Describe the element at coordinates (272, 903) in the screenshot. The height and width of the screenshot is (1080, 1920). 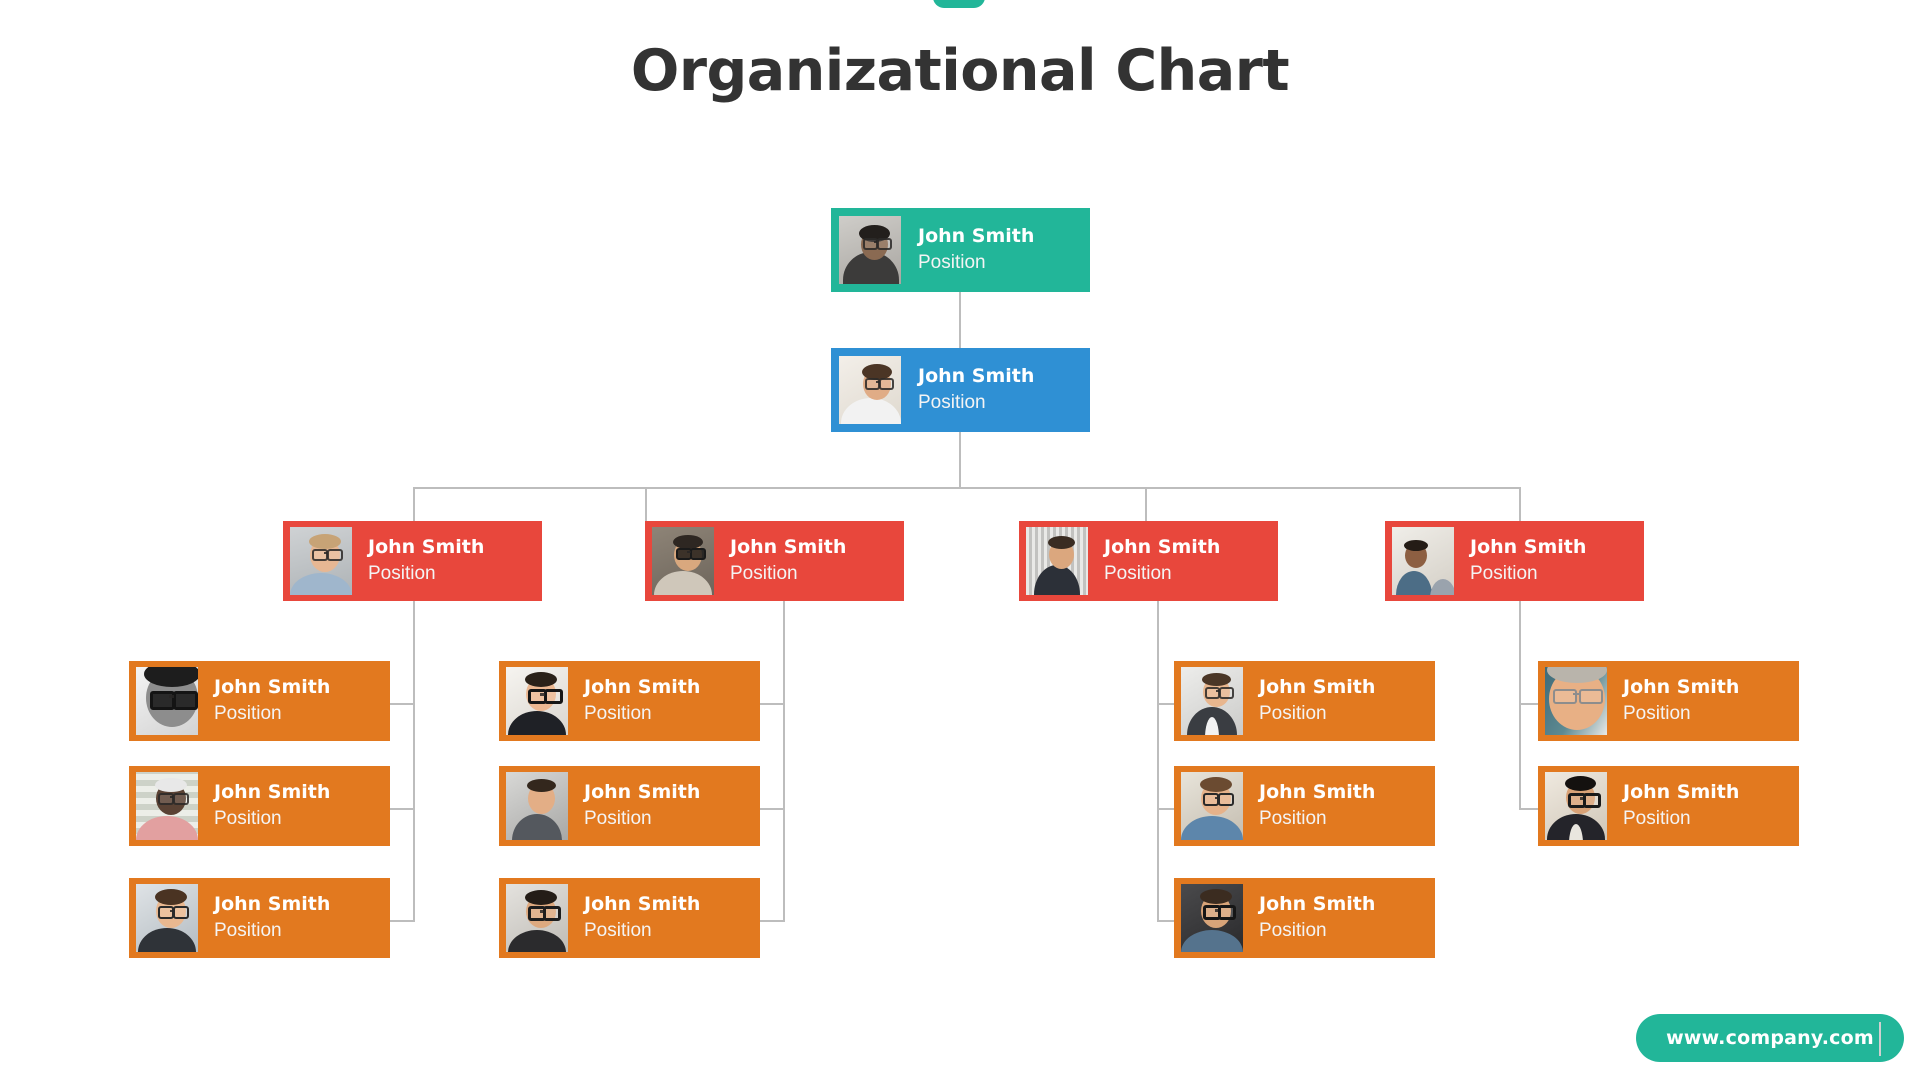
I see `org-node-staff-1-3-name: John Smith` at that location.